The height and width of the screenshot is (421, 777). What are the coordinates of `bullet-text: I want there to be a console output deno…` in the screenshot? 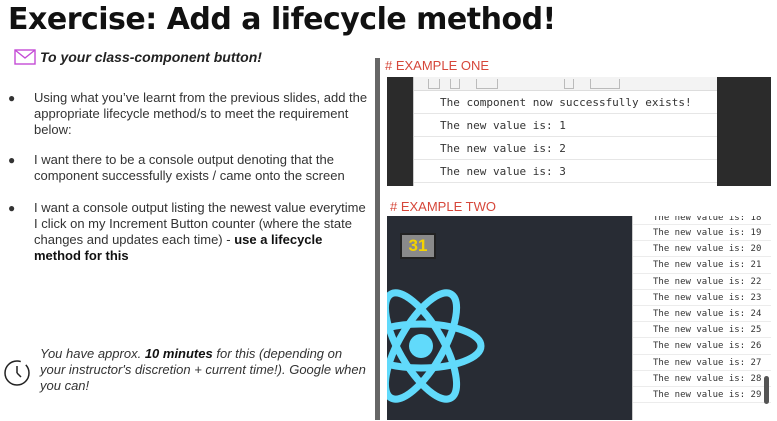 It's located at (189, 167).